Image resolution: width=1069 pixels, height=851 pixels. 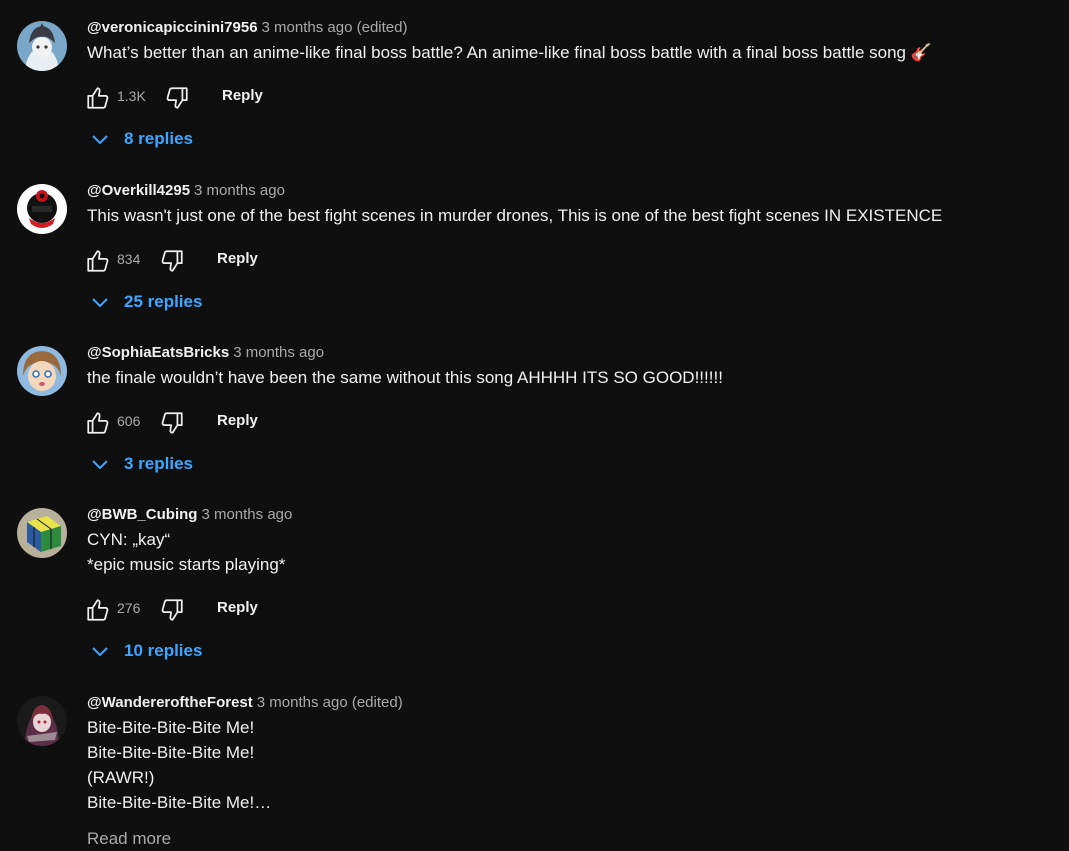 What do you see at coordinates (142, 514) in the screenshot?
I see `comment-author: @BWB_Cubing` at bounding box center [142, 514].